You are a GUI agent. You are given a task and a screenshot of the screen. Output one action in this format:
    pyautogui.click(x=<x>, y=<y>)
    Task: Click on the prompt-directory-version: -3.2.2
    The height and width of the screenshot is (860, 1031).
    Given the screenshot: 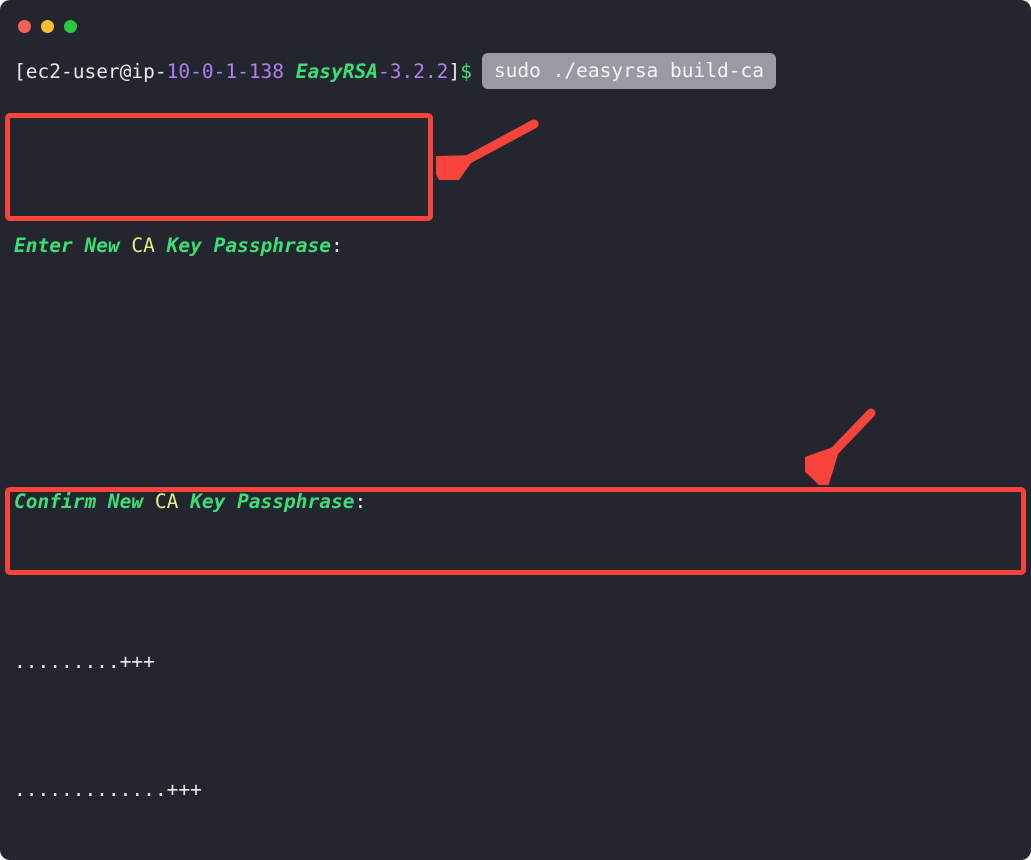 What is the action you would take?
    pyautogui.click(x=413, y=71)
    